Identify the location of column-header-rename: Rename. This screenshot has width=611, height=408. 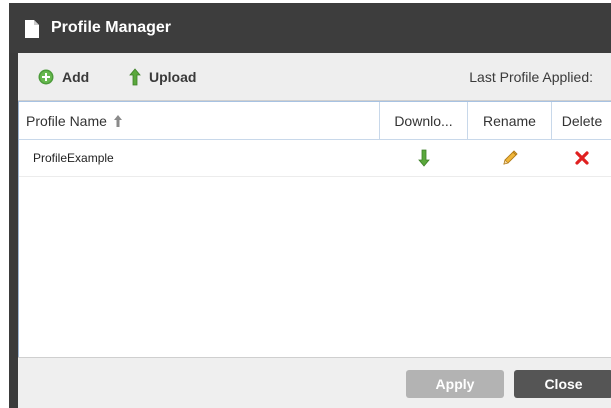
(510, 121).